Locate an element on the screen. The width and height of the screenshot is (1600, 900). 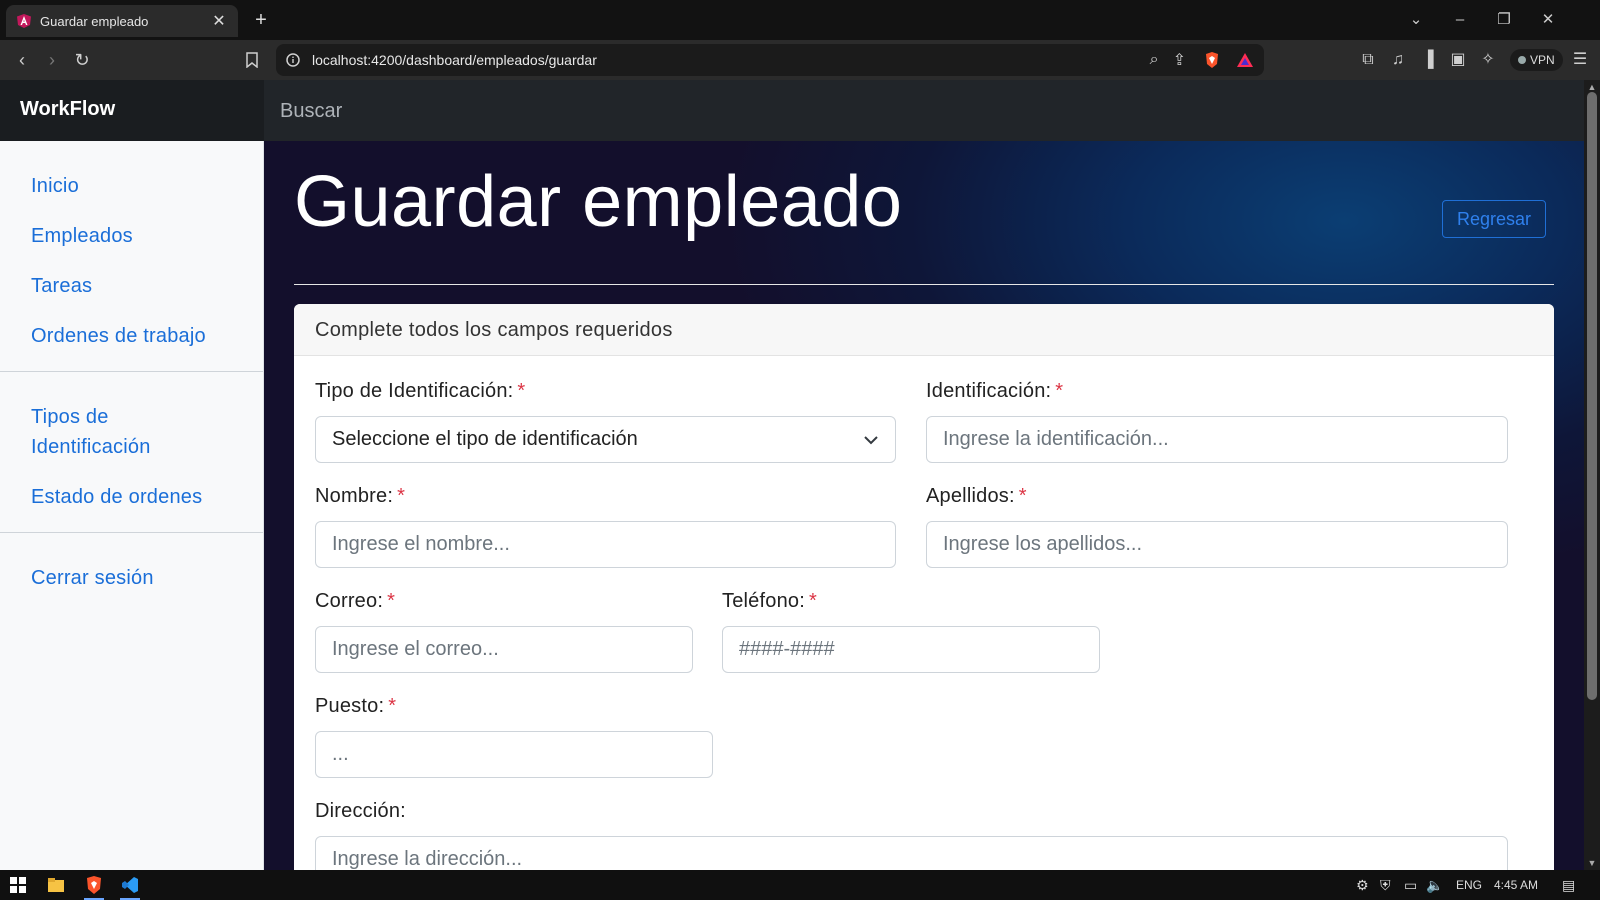
back-button: Regresar is located at coordinates (1494, 219).